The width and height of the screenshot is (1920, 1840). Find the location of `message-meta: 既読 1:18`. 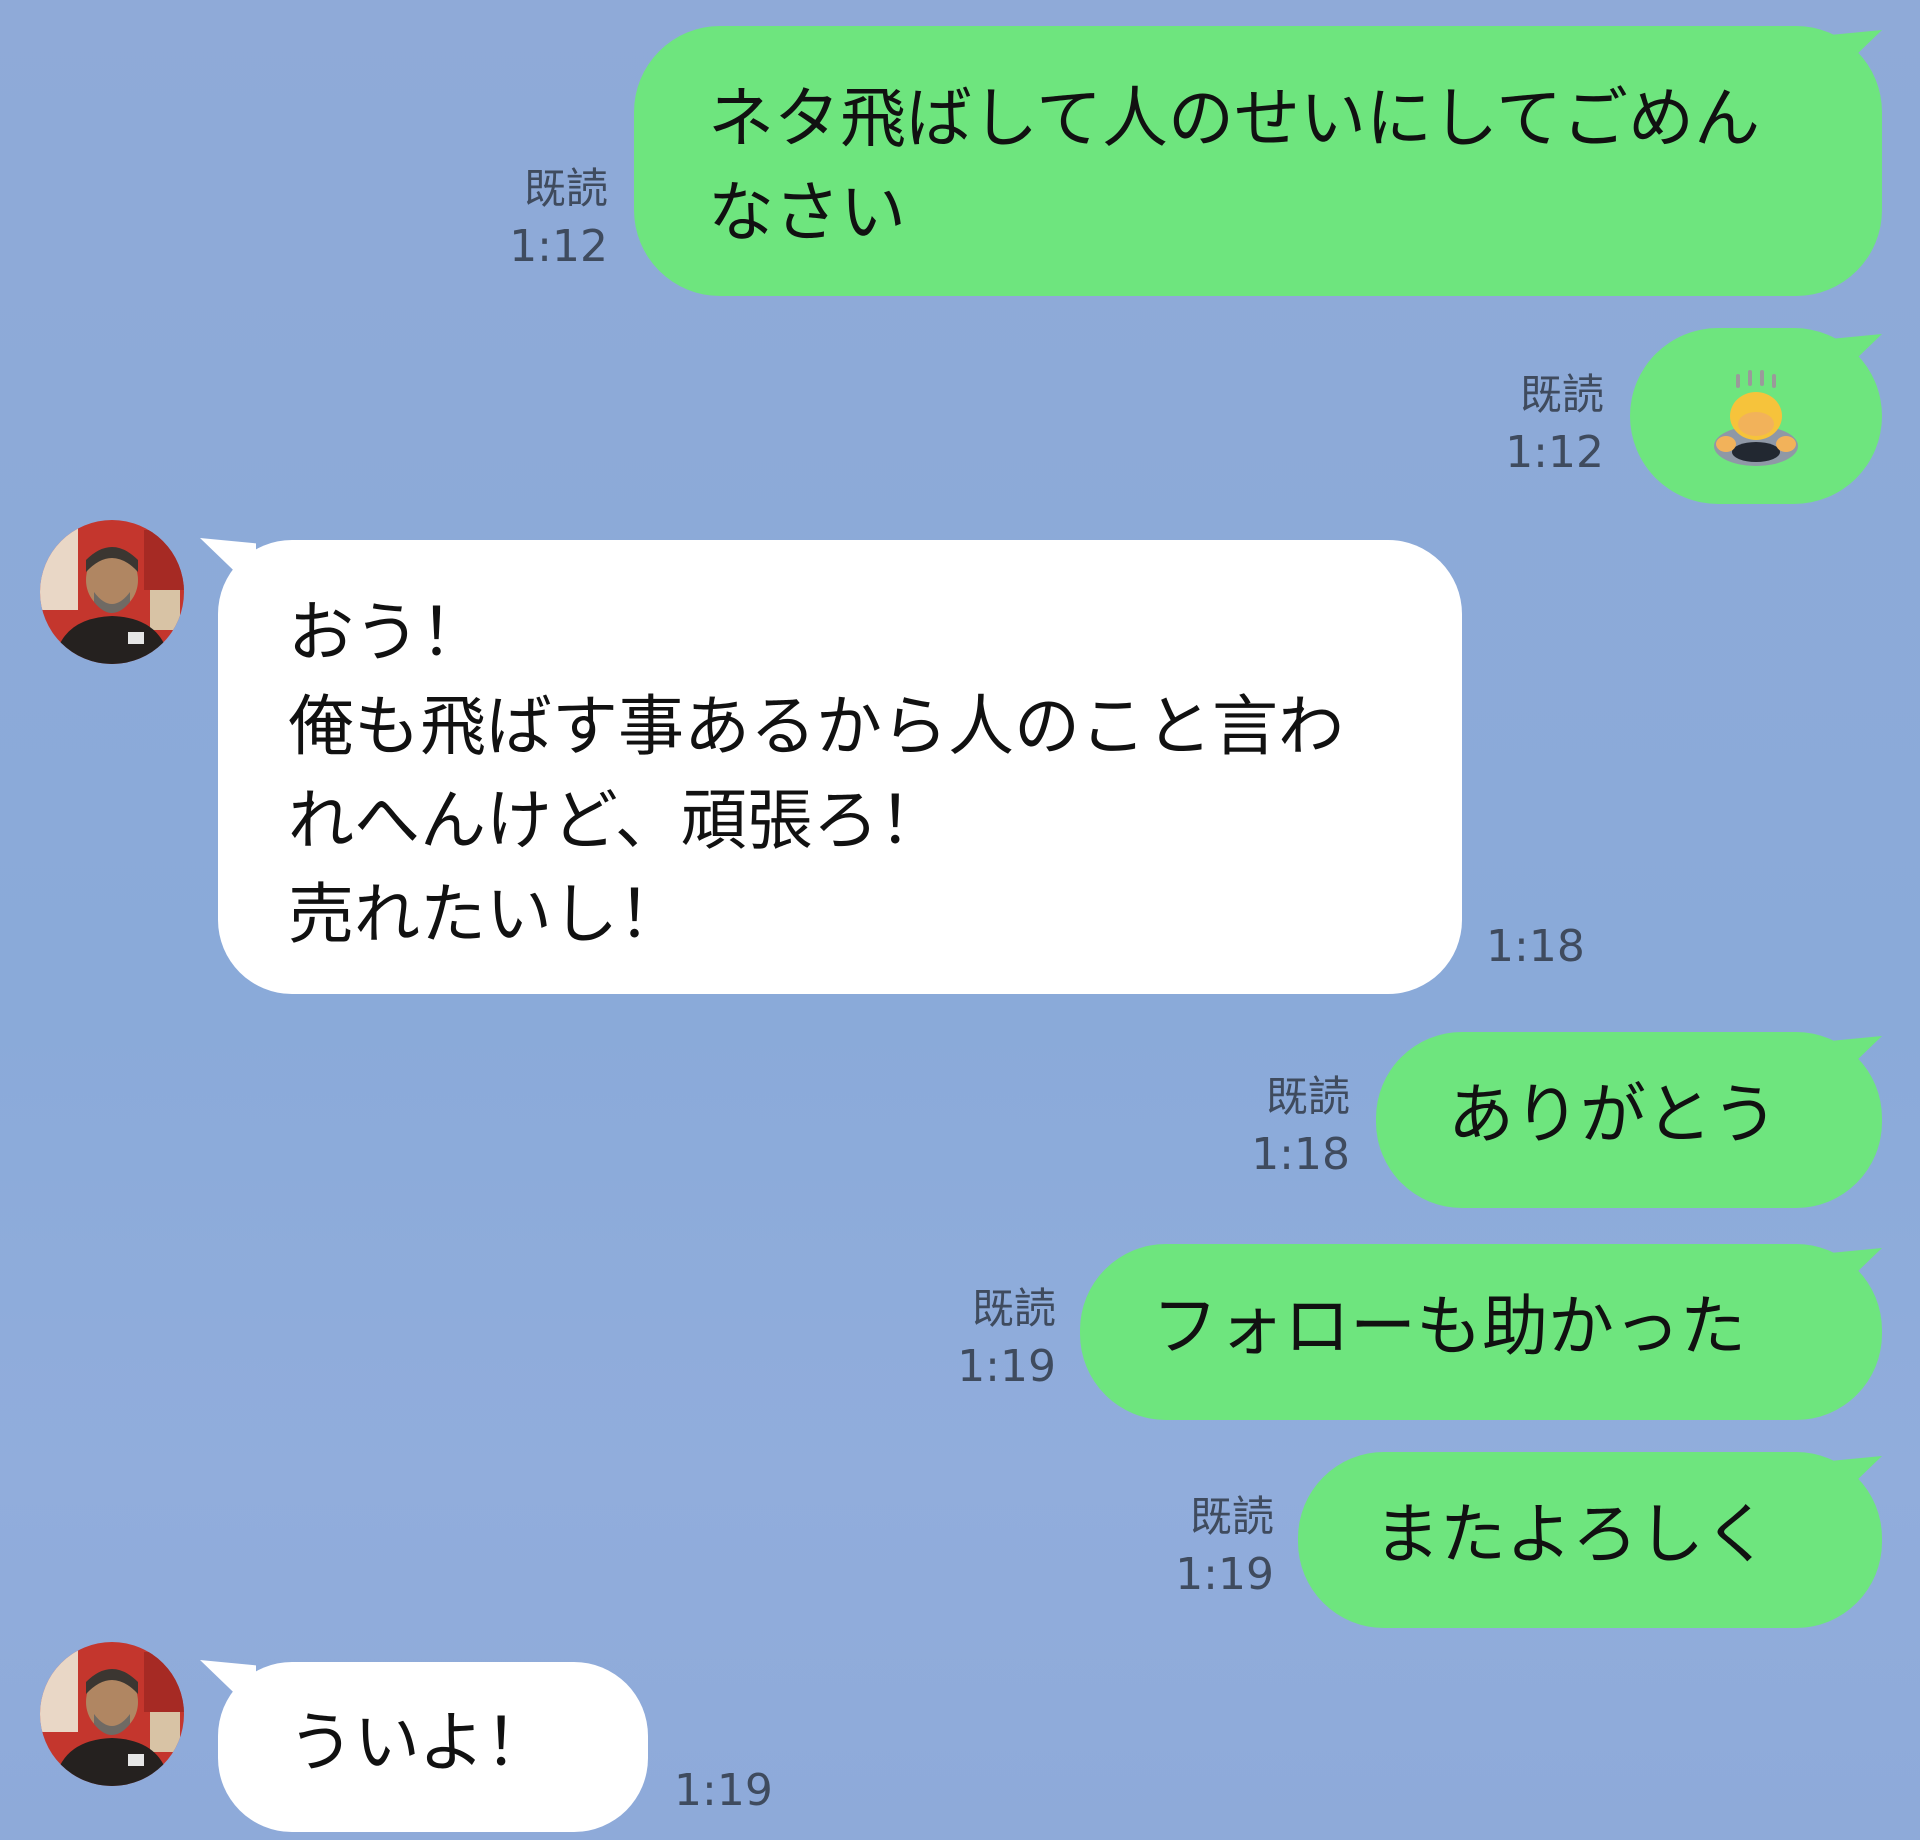

message-meta: 既読 1:18 is located at coordinates (1300, 1126).